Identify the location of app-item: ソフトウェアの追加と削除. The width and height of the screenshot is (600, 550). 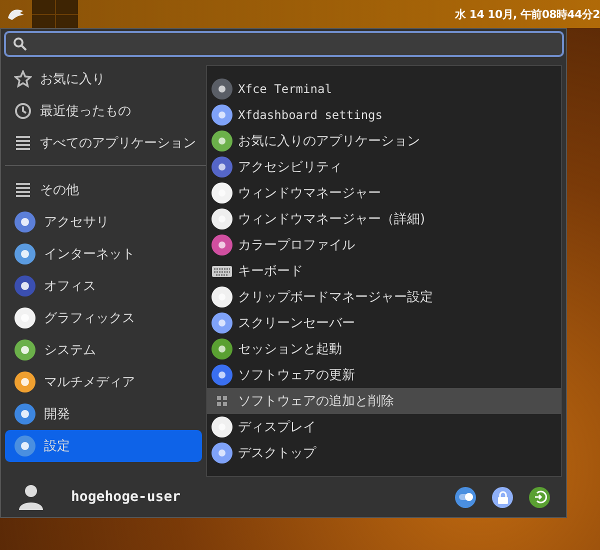
(384, 401).